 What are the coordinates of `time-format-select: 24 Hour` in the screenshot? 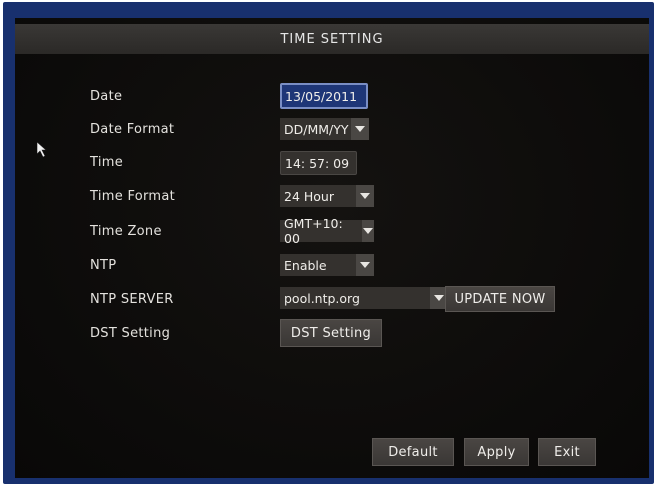 It's located at (327, 196).